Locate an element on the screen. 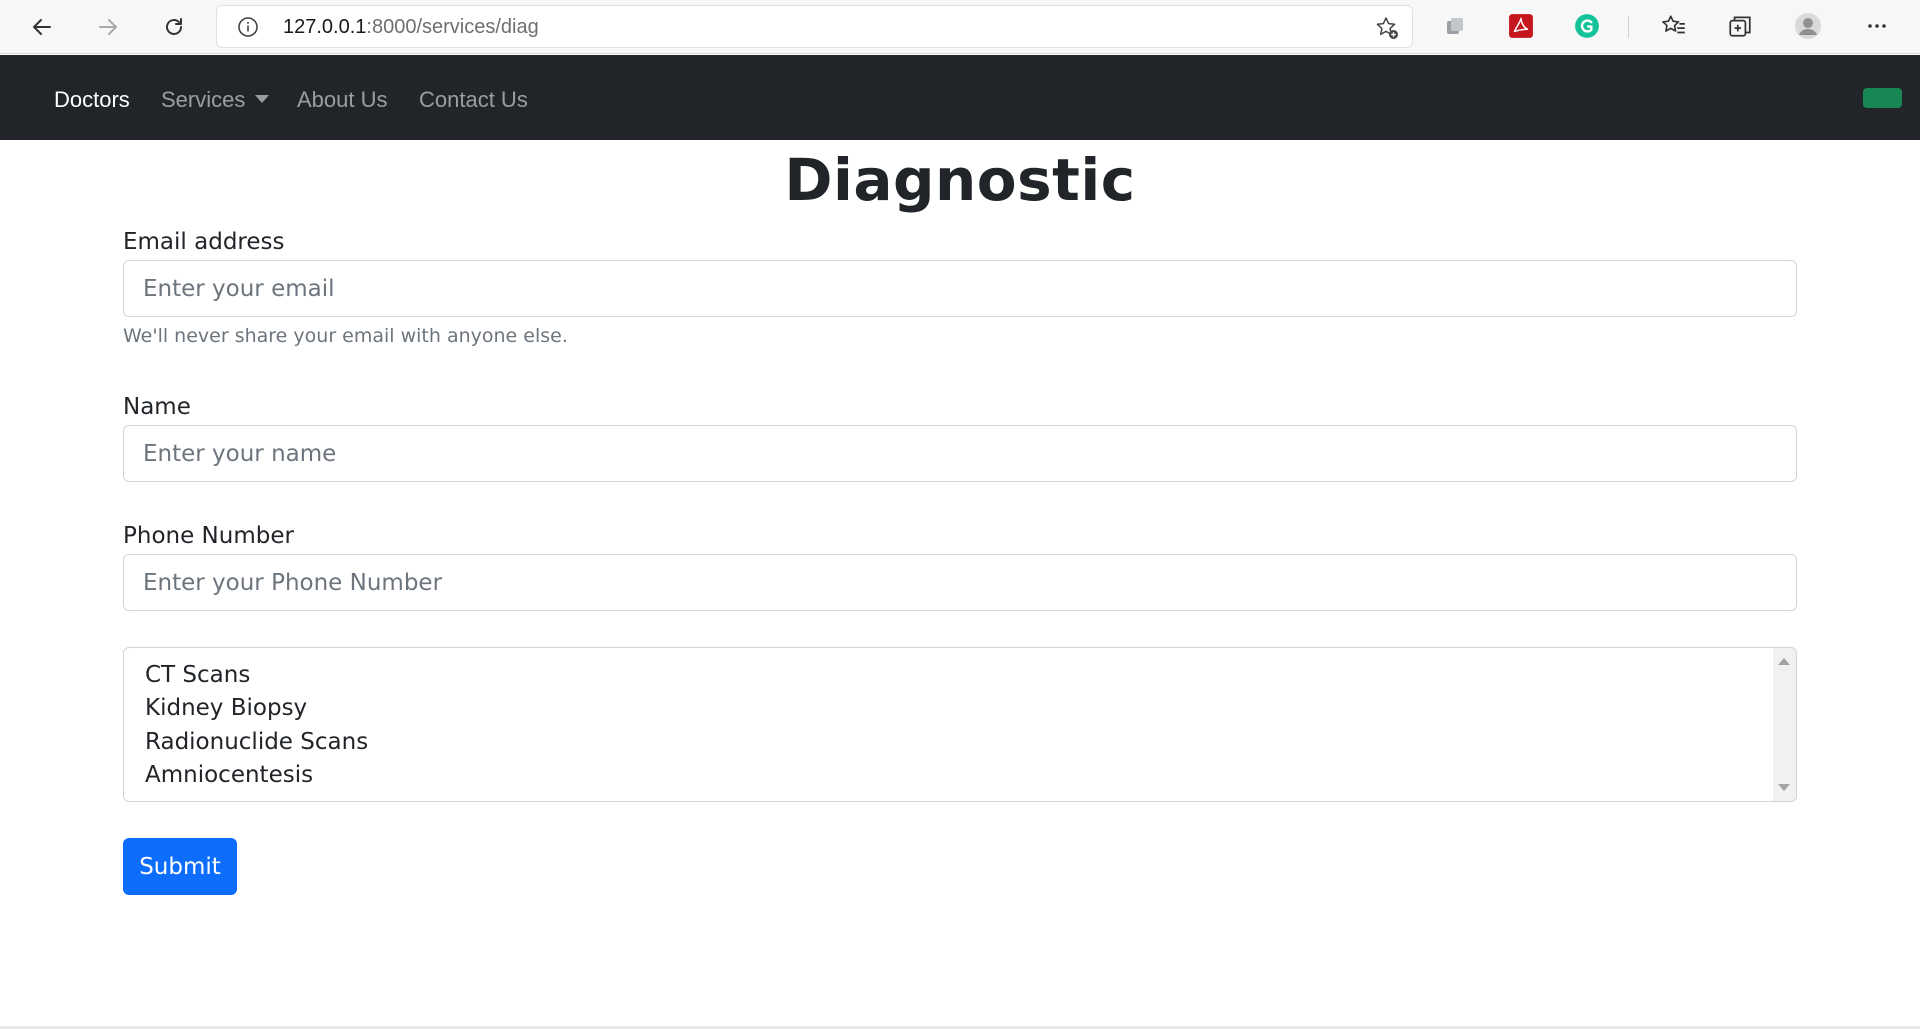 The height and width of the screenshot is (1029, 1920). dropdown-caret-icon is located at coordinates (262, 99).